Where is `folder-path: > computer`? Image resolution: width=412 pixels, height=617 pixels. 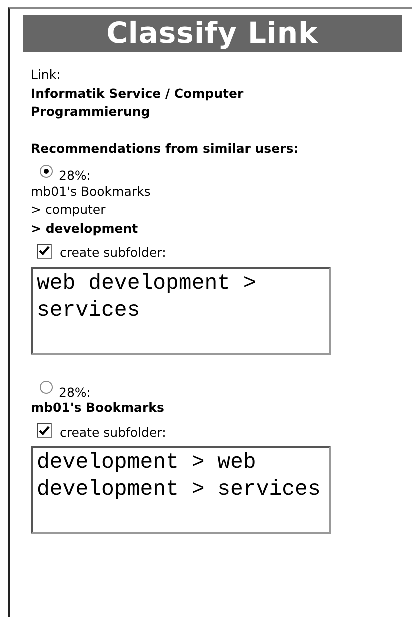
folder-path: > computer is located at coordinates (69, 210).